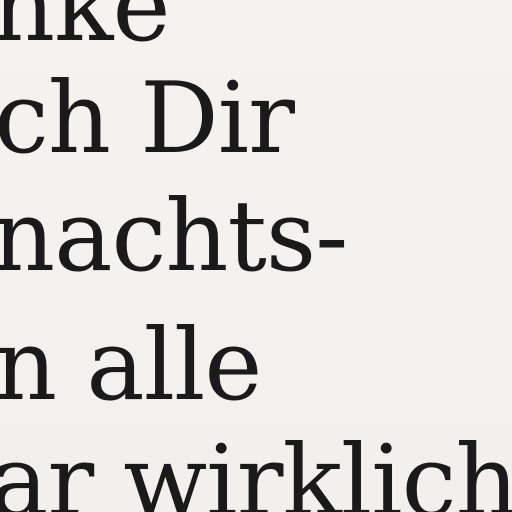 This screenshot has height=512, width=512. I want to click on text-line-4: n alle, so click(131, 366).